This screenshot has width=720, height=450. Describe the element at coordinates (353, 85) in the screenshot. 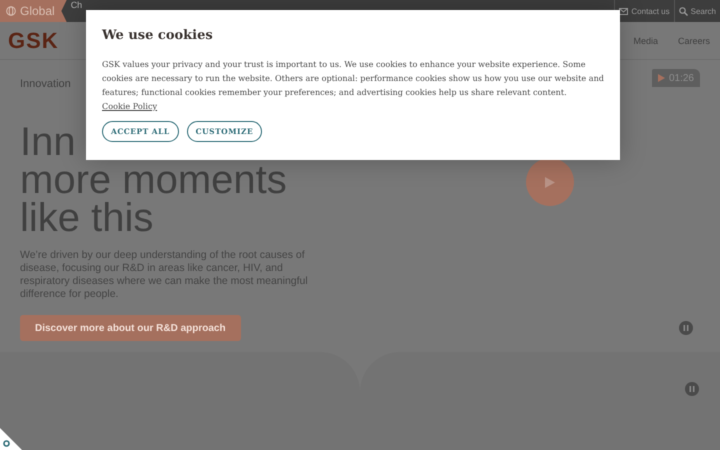

I see `dialog-text: GSK values your privacy and your trust is important to us. We use cookies to enhance your website experience. Some cookies are necessary to run the website. Others are optional: performance cookies show us how you use our website and features; functional cookies remember your preferences; and advertising cookies help us share relevant content. Cookie Policy` at that location.